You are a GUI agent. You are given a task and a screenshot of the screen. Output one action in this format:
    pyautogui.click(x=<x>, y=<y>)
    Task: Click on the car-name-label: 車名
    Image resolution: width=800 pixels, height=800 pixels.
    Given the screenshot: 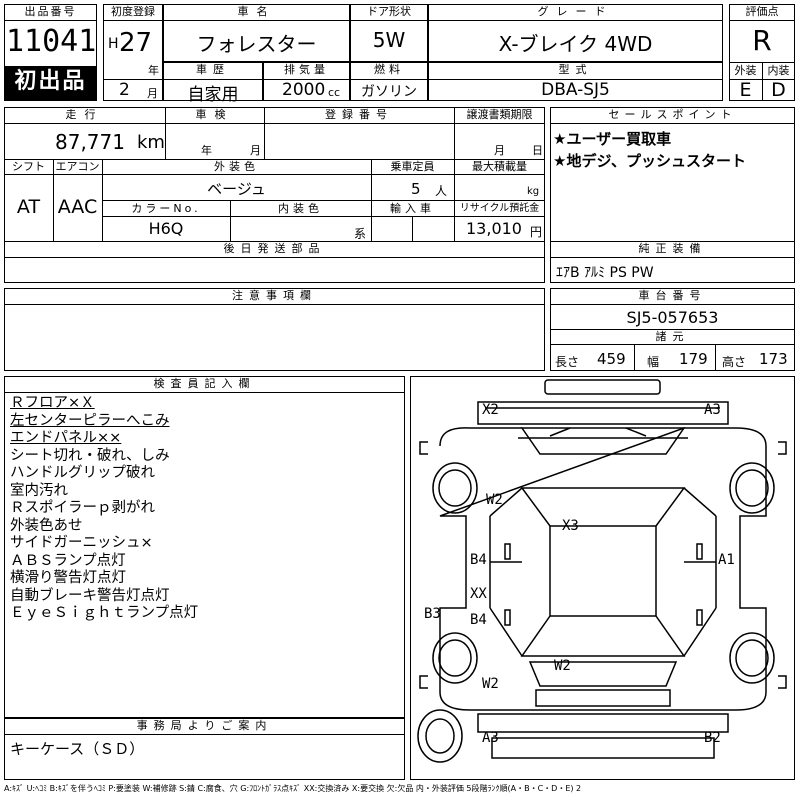 What is the action you would take?
    pyautogui.click(x=256, y=11)
    